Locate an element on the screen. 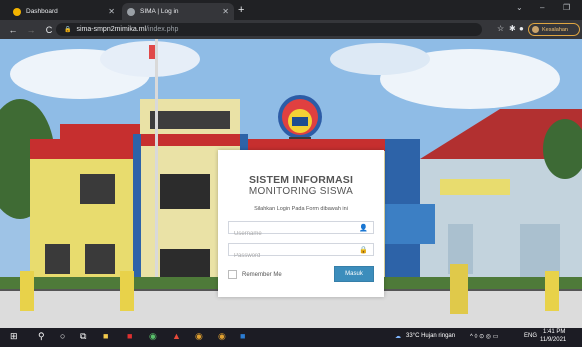  user-icon: 👤 is located at coordinates (363, 228).